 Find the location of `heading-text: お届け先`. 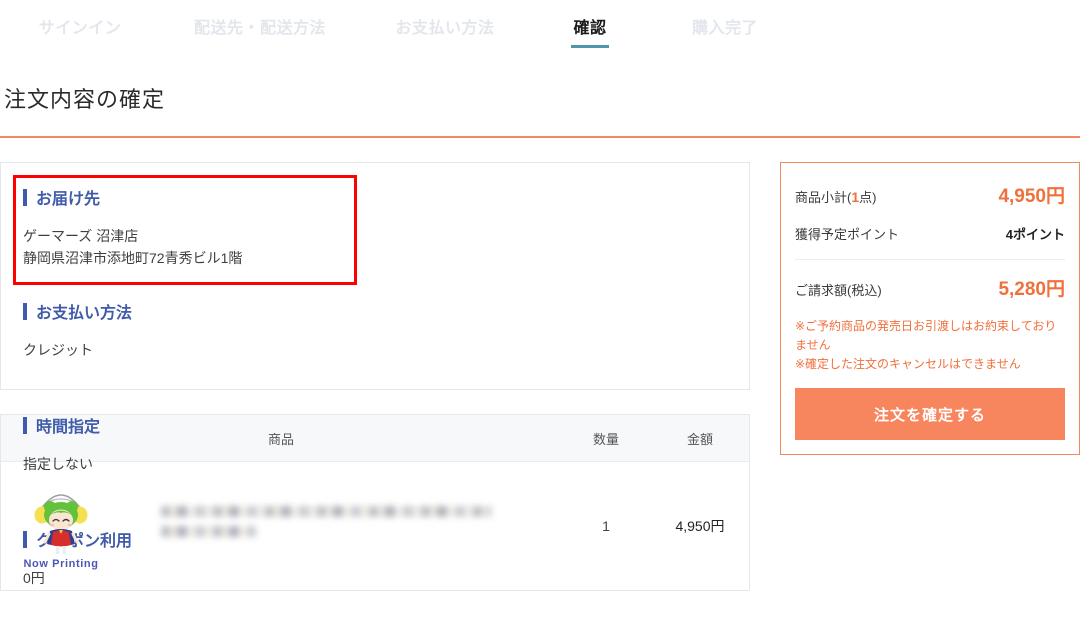

heading-text: お届け先 is located at coordinates (68, 199).